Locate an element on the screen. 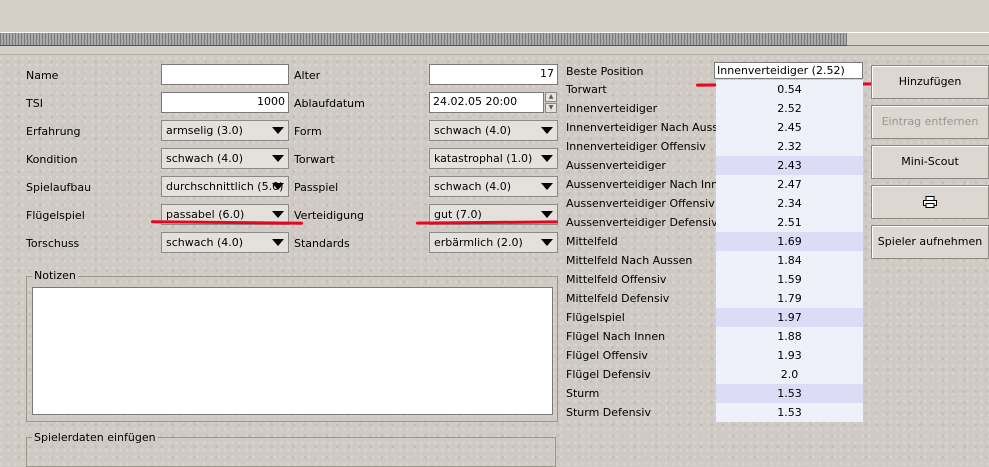 The width and height of the screenshot is (989, 467). position-row-label: Flügel Nach Innen is located at coordinates (616, 336).